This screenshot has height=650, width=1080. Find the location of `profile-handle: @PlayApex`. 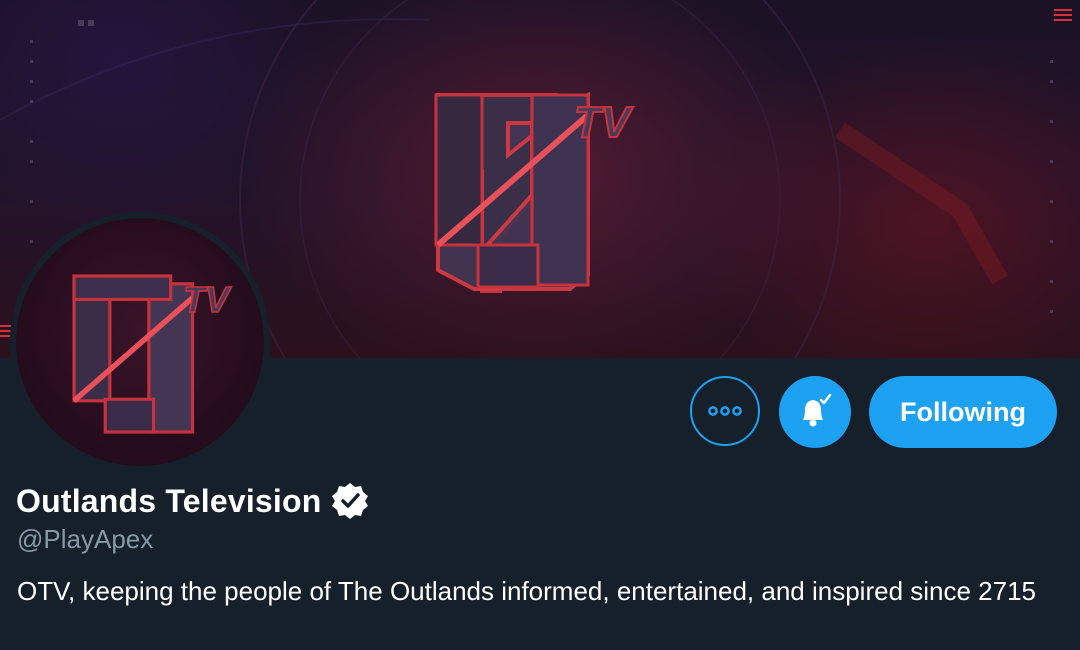

profile-handle: @PlayApex is located at coordinates (85, 539).